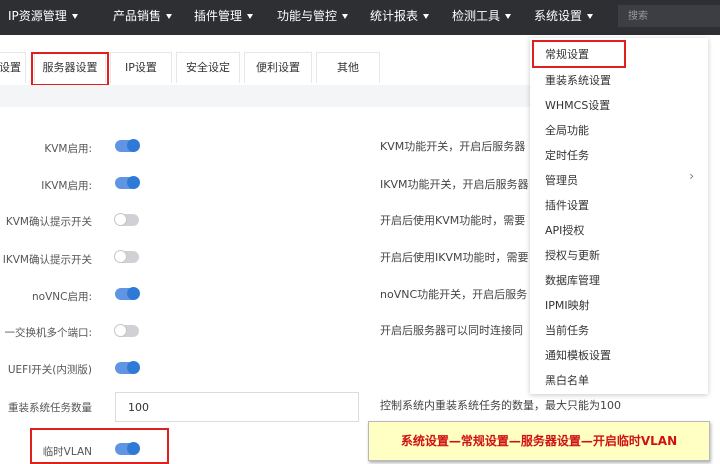 The width and height of the screenshot is (720, 464). I want to click on nav-item-system-settings: 系统设置, so click(564, 17).